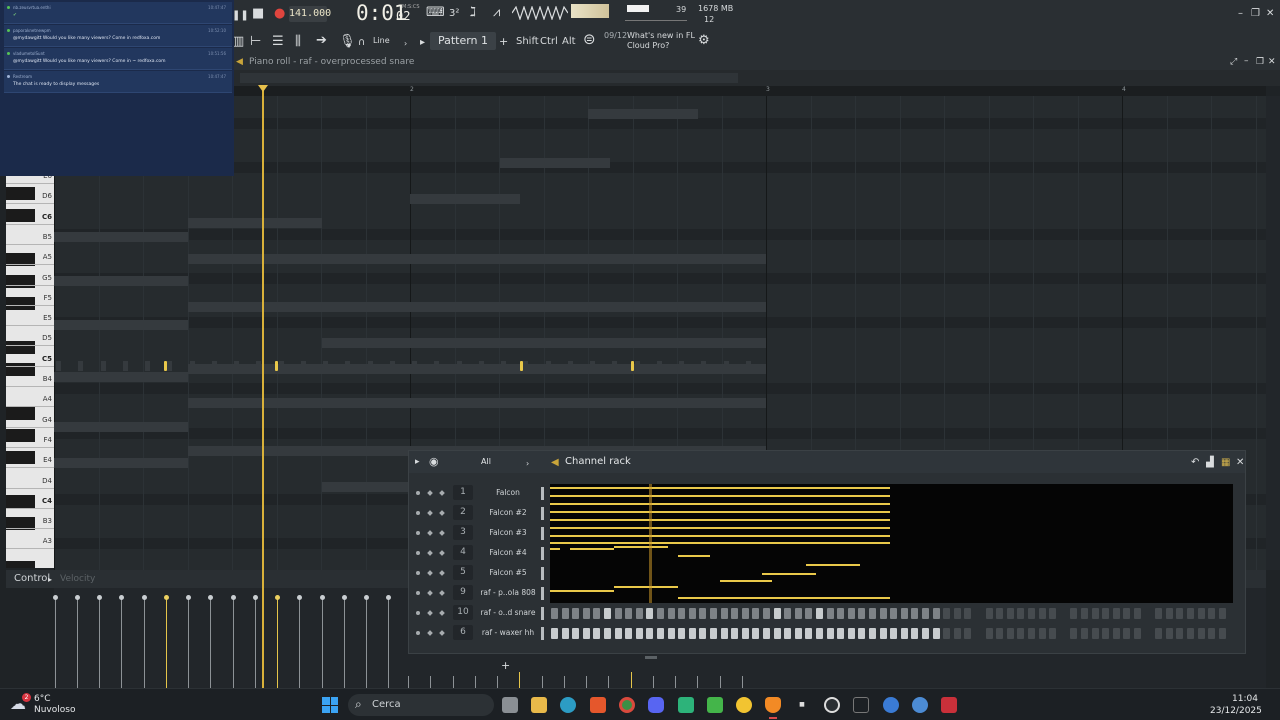 The height and width of the screenshot is (720, 1280). Describe the element at coordinates (166, 643) in the screenshot. I see `velocity-bar` at that location.